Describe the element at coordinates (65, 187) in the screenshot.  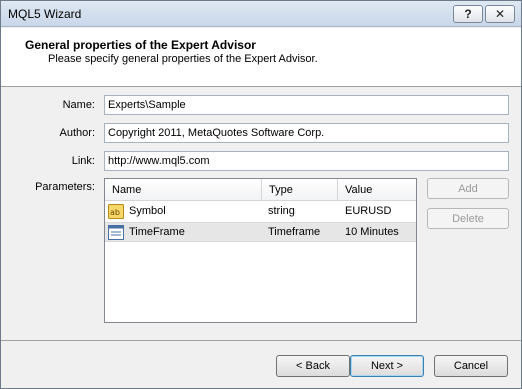
I see `parameters-label: Parameters:` at that location.